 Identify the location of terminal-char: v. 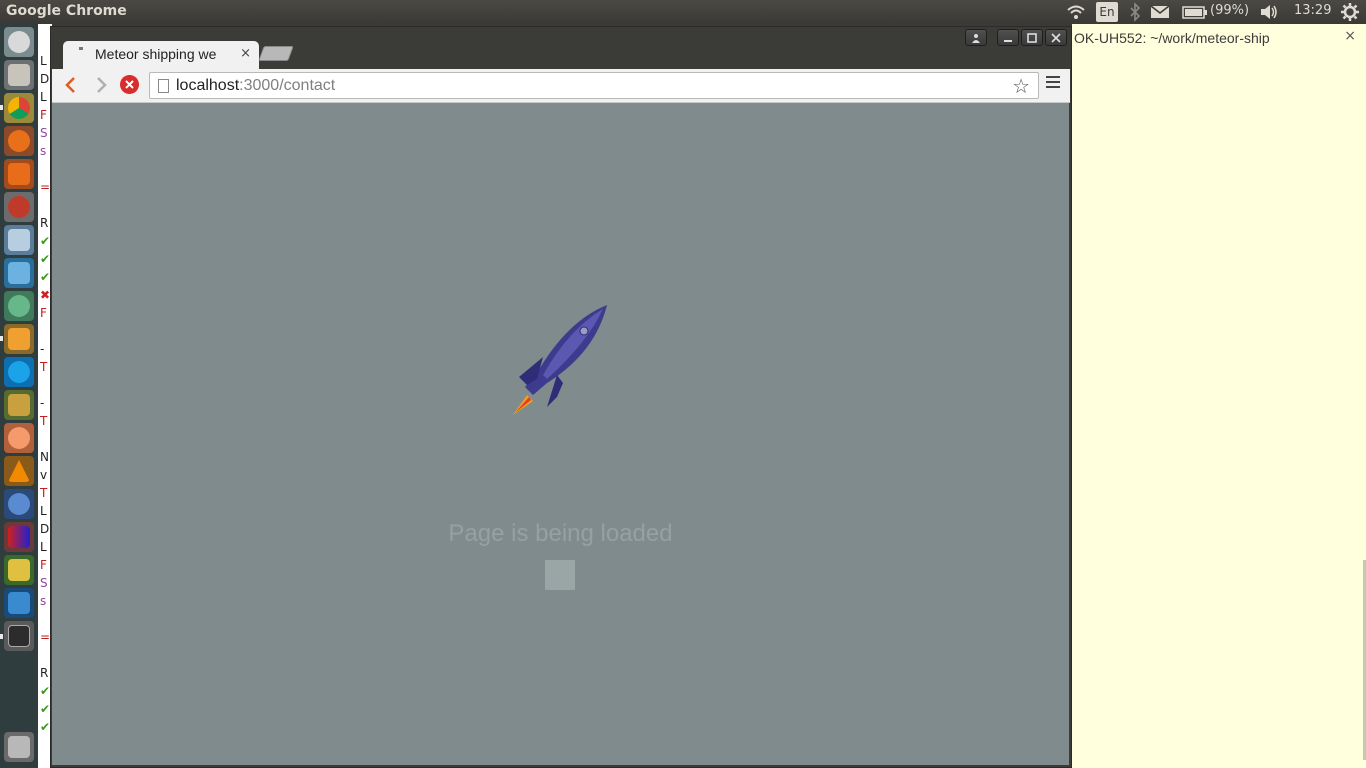
(44, 475).